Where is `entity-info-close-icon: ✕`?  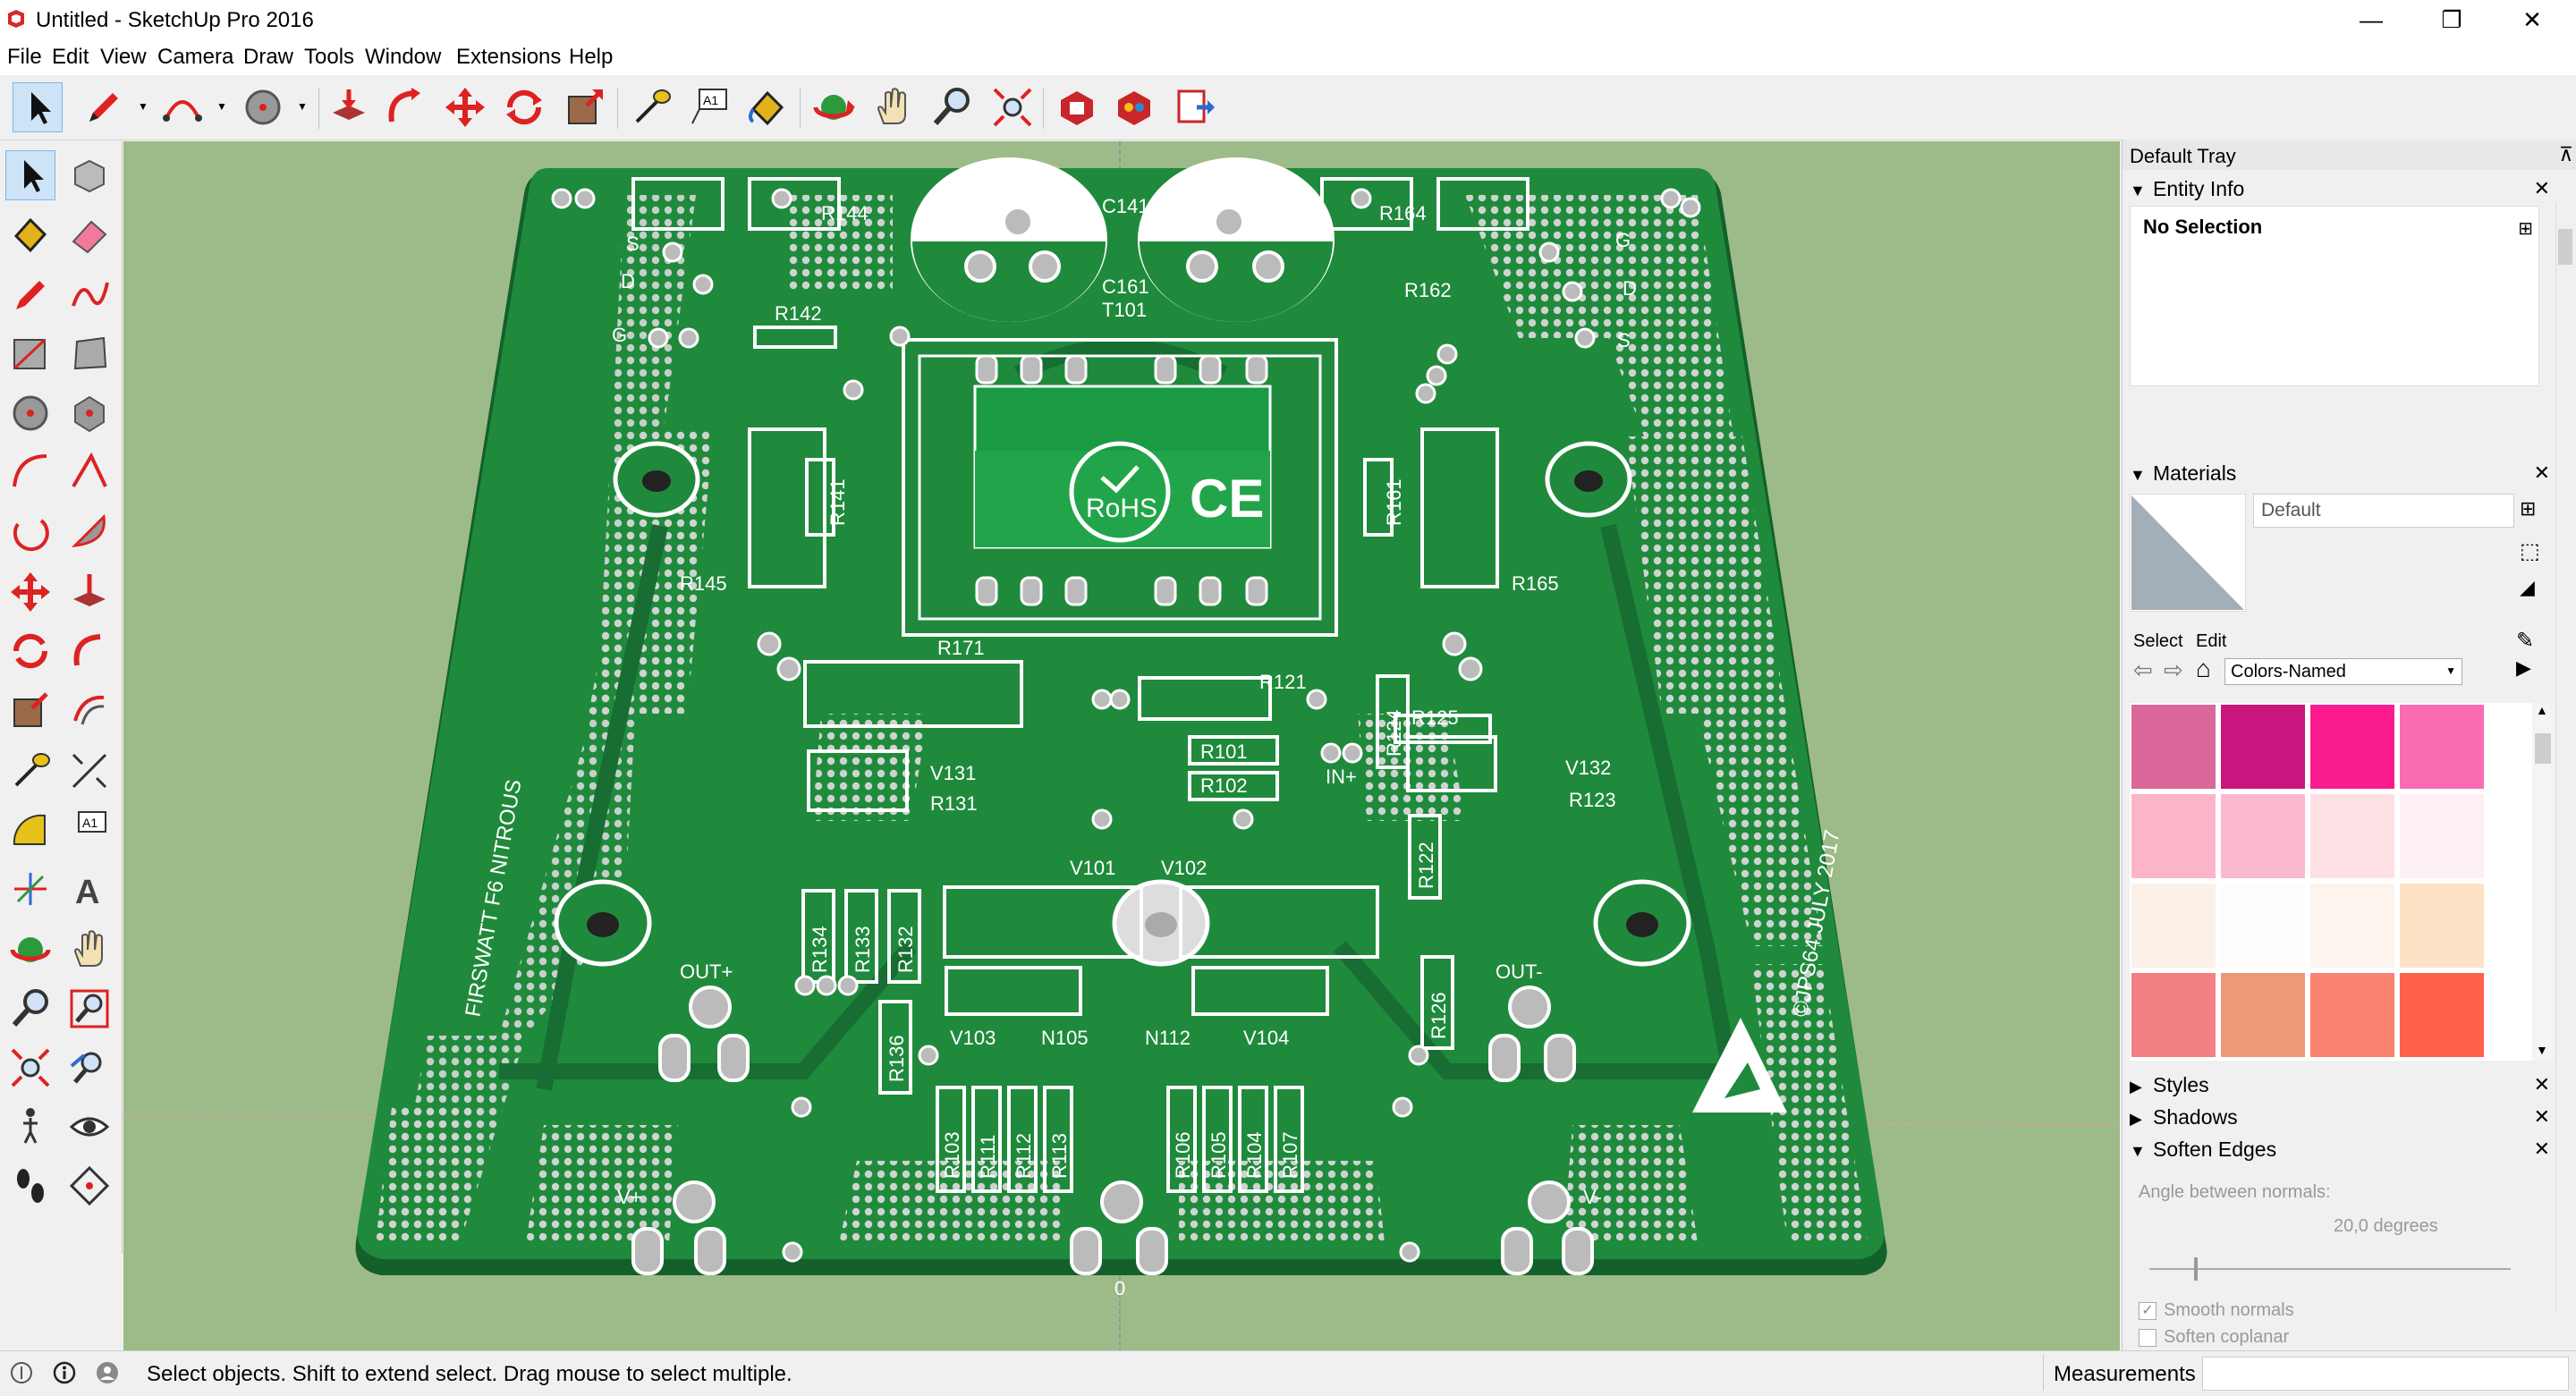 entity-info-close-icon: ✕ is located at coordinates (2542, 188).